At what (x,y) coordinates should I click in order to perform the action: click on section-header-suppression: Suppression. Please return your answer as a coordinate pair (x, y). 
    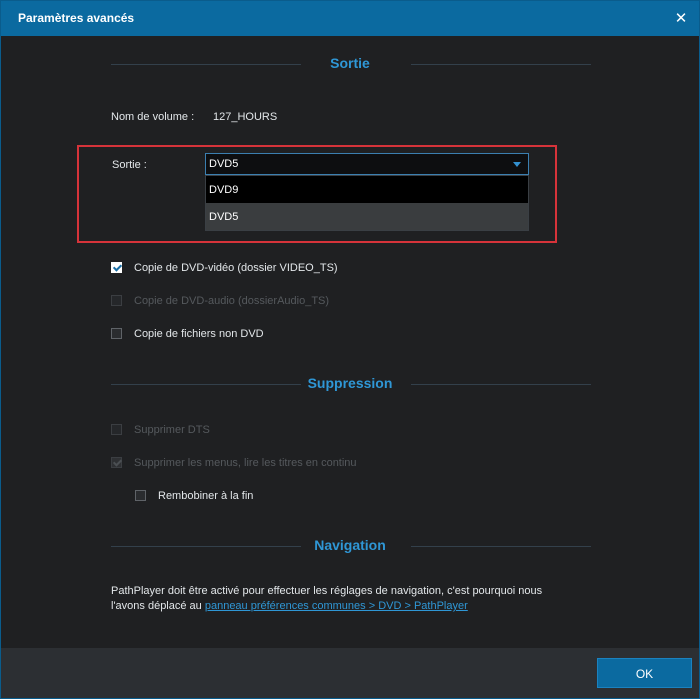
    Looking at the image, I should click on (350, 384).